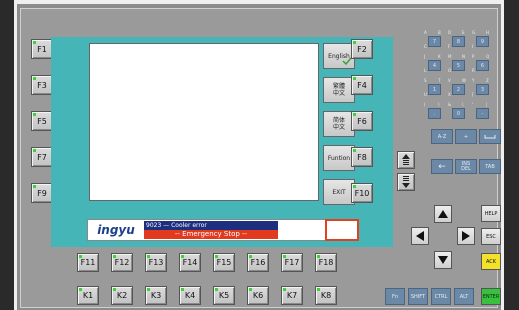 The height and width of the screenshot is (310, 519). I want to click on keypad-key-7: 7, so click(434, 41).